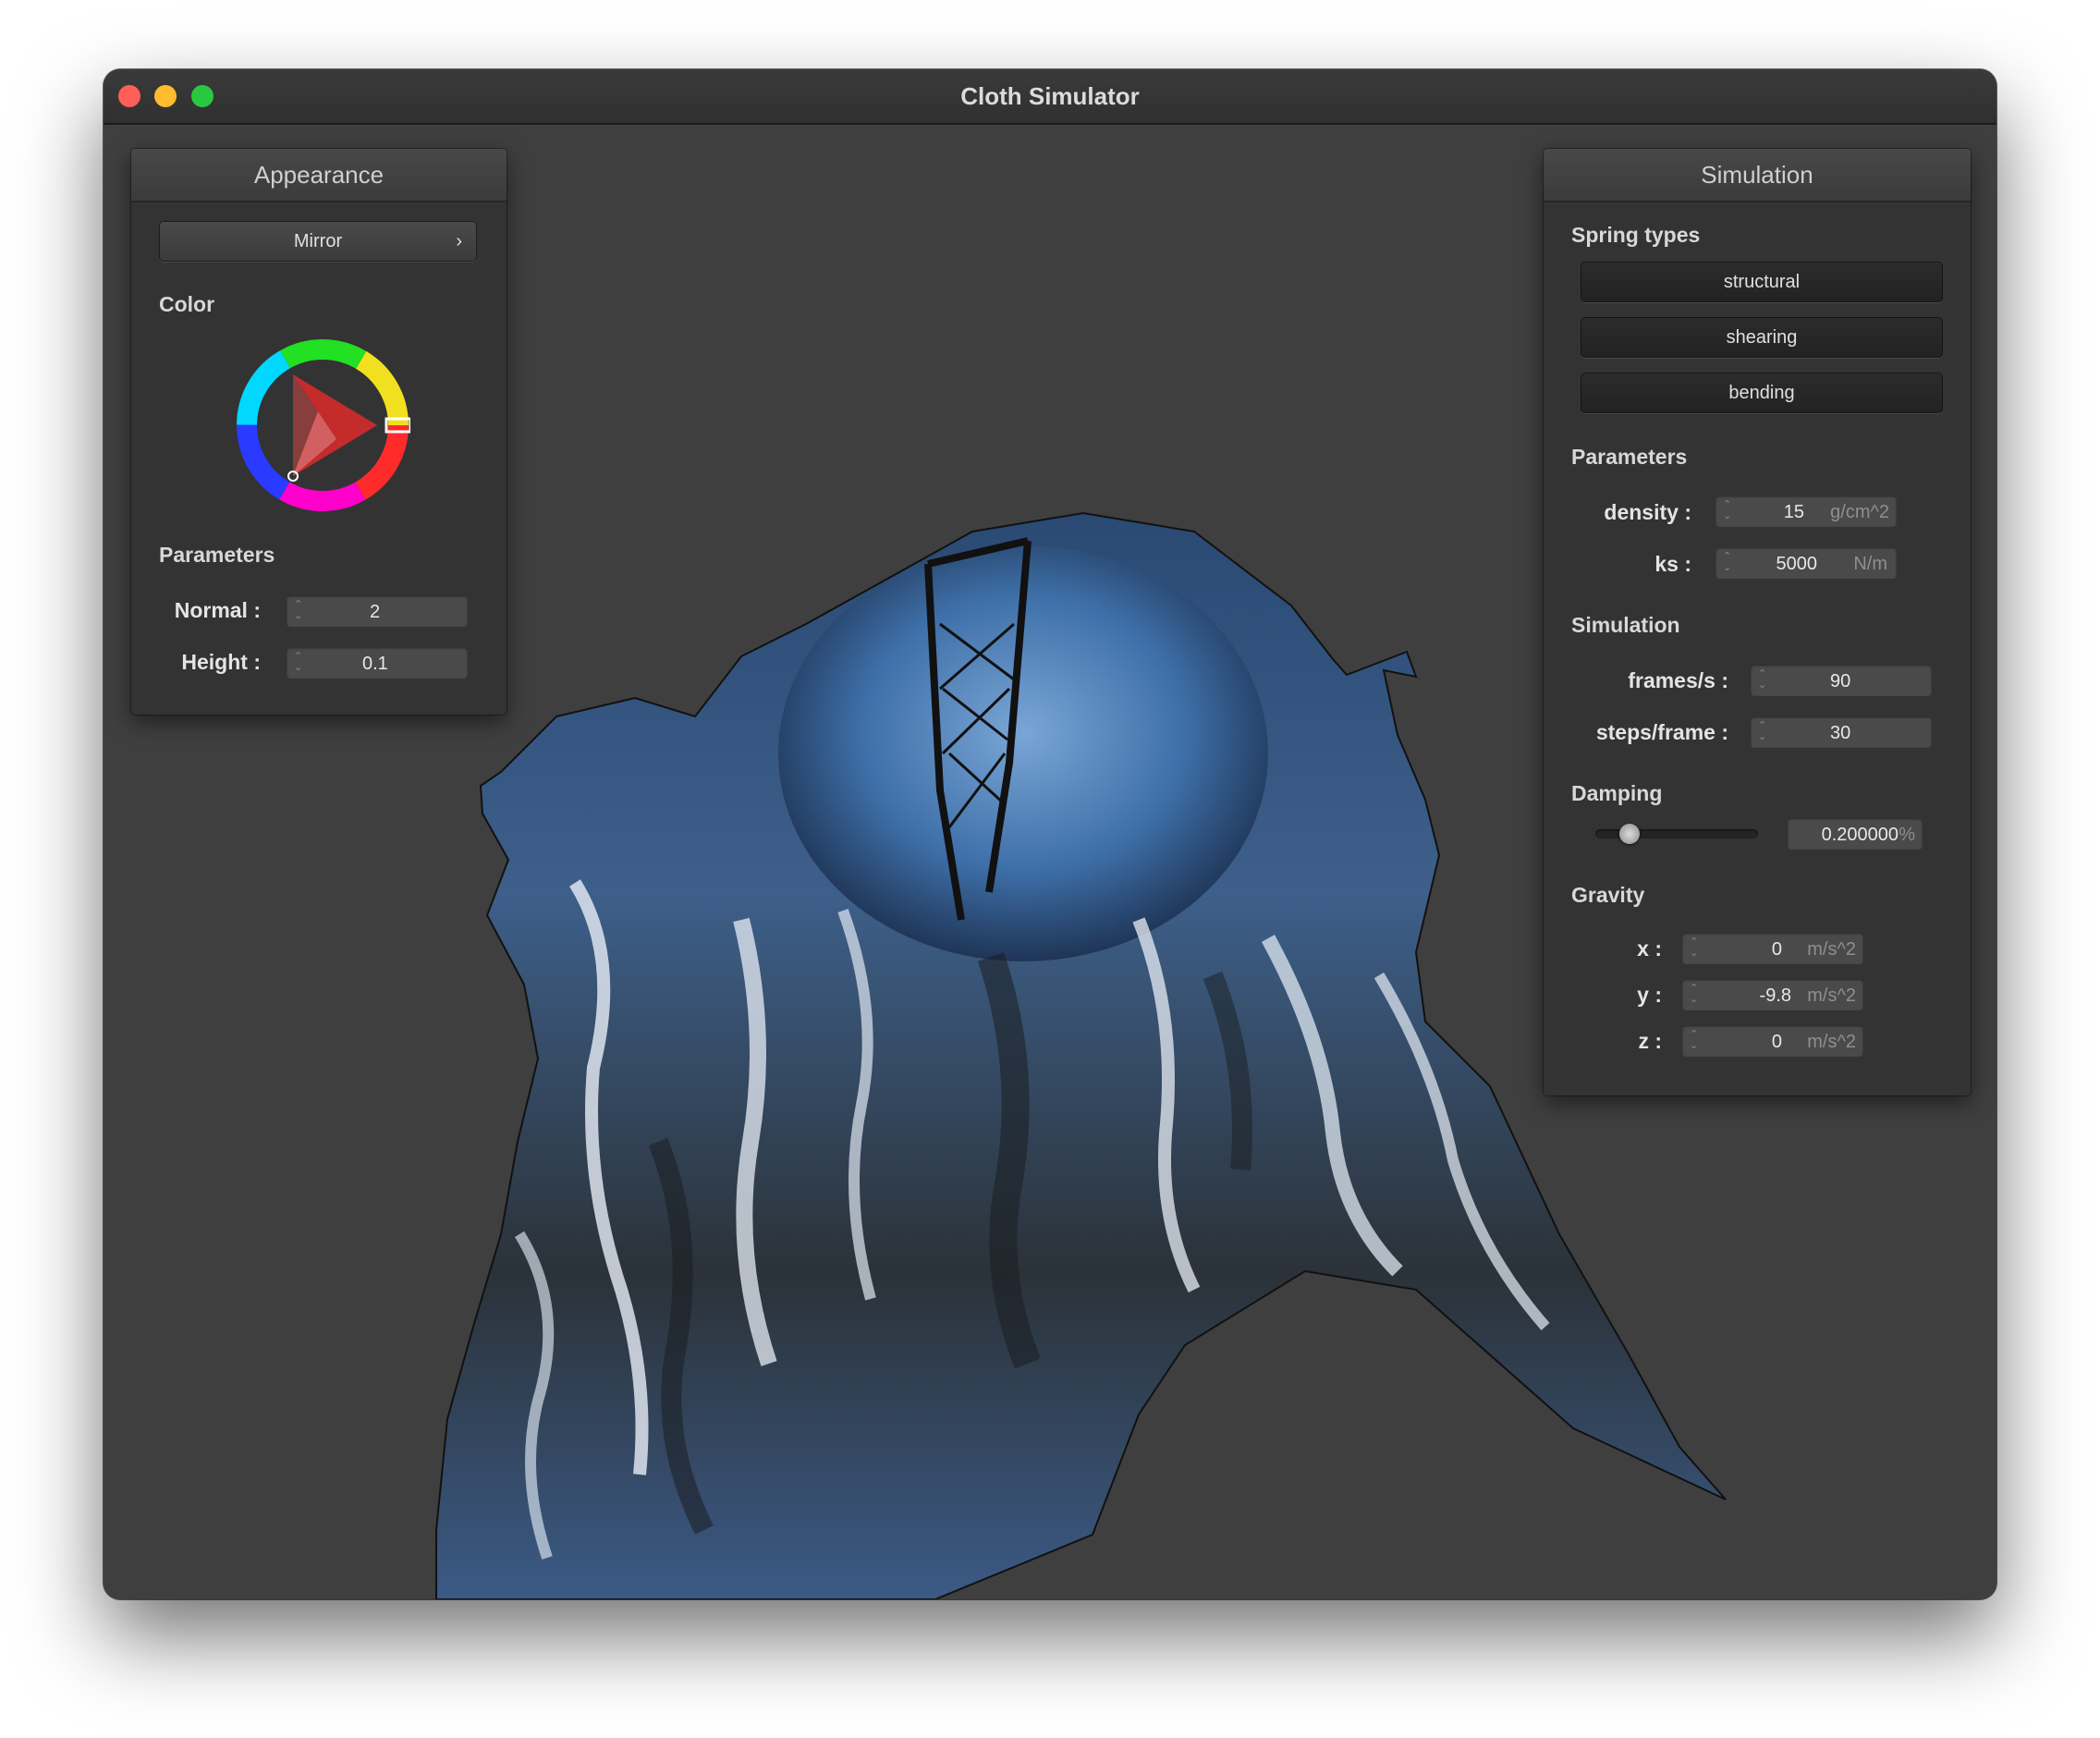  I want to click on appearance-panel-header: Appearance, so click(319, 175).